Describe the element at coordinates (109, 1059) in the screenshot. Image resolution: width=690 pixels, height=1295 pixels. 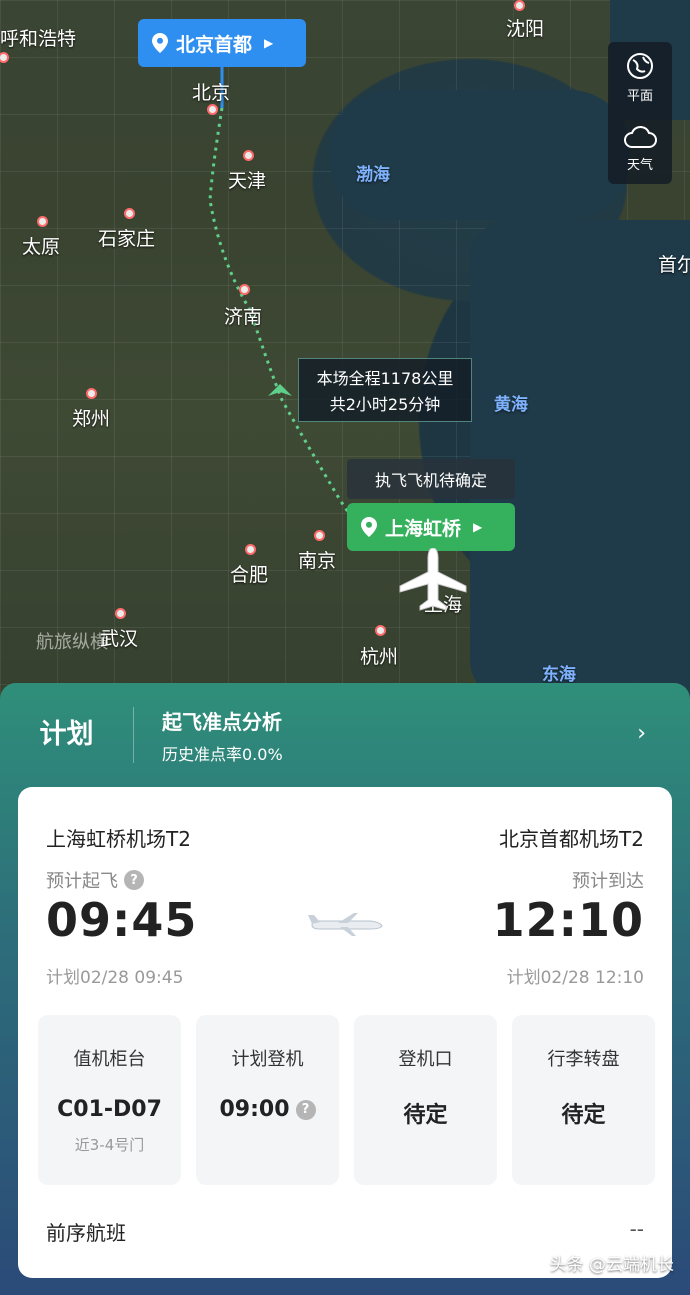
I see `checkin-counter-label: 值机柜台` at that location.